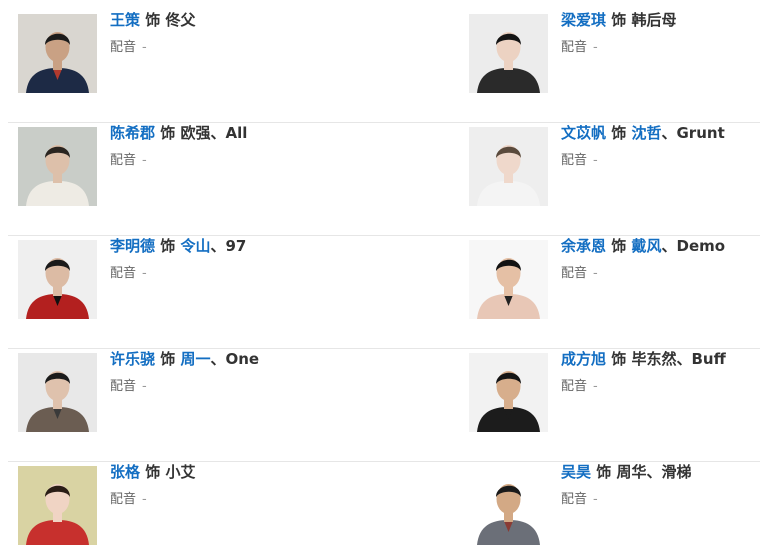 This screenshot has width=760, height=560. Describe the element at coordinates (195, 246) in the screenshot. I see `role-name-link: 令山` at that location.